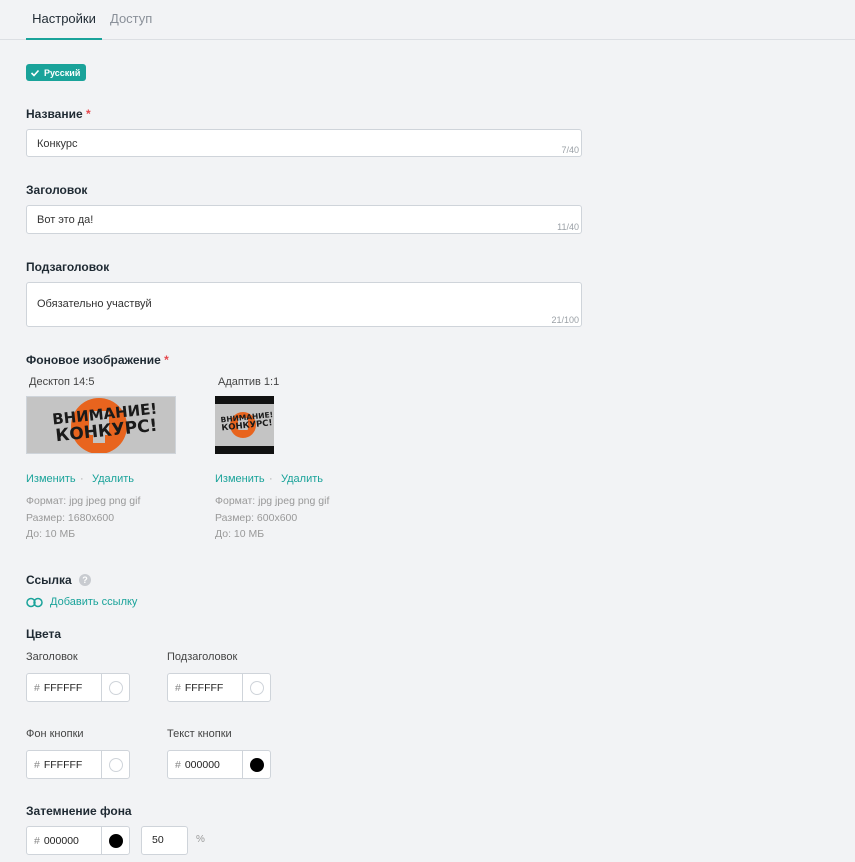 This screenshot has height=862, width=855. Describe the element at coordinates (240, 534) in the screenshot. I see `adaptive-max-info: До: 10 МБ` at that location.